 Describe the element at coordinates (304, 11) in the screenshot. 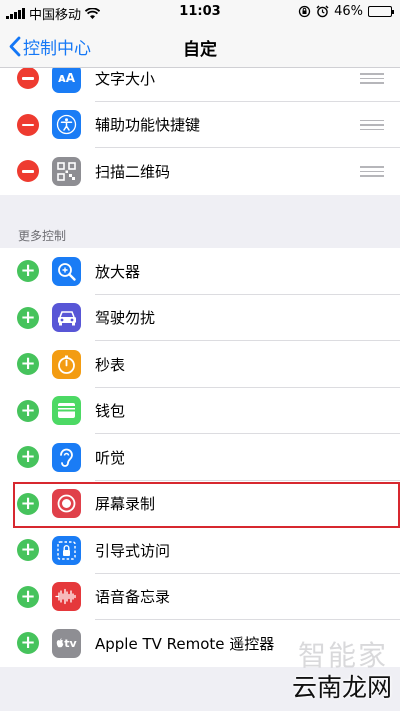

I see `rotation-lock-icon` at that location.